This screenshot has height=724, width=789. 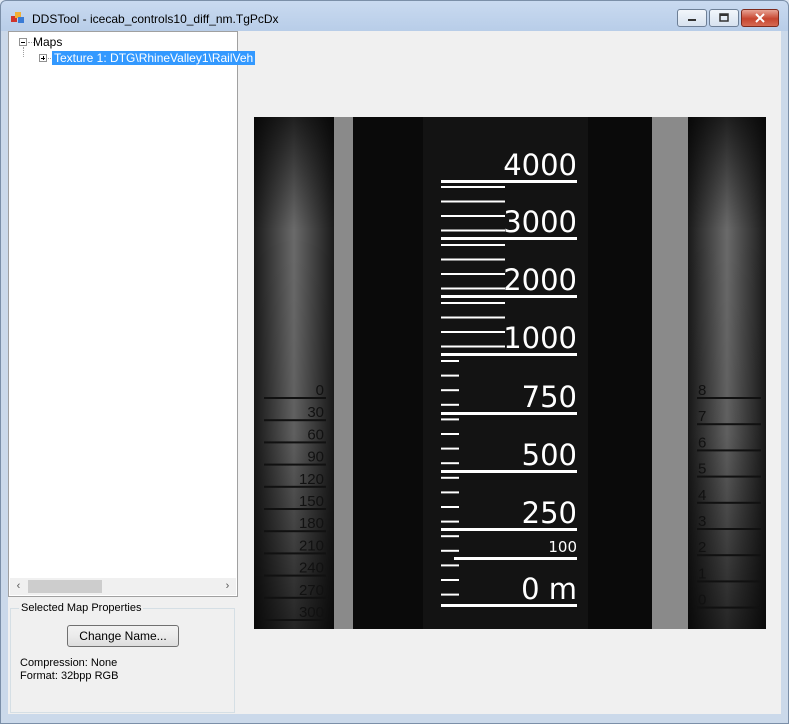 I want to click on tree-item-label: Maps, so click(x=48, y=42).